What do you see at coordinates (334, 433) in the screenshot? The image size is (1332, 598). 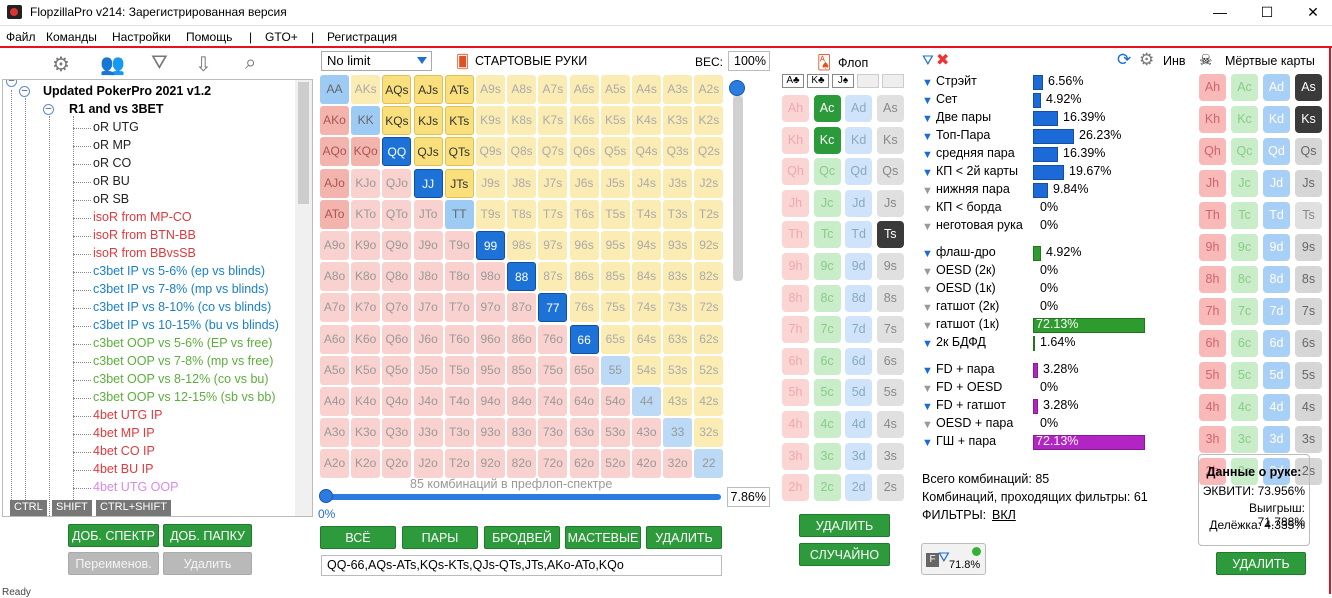 I see `hand-cell: A3o` at bounding box center [334, 433].